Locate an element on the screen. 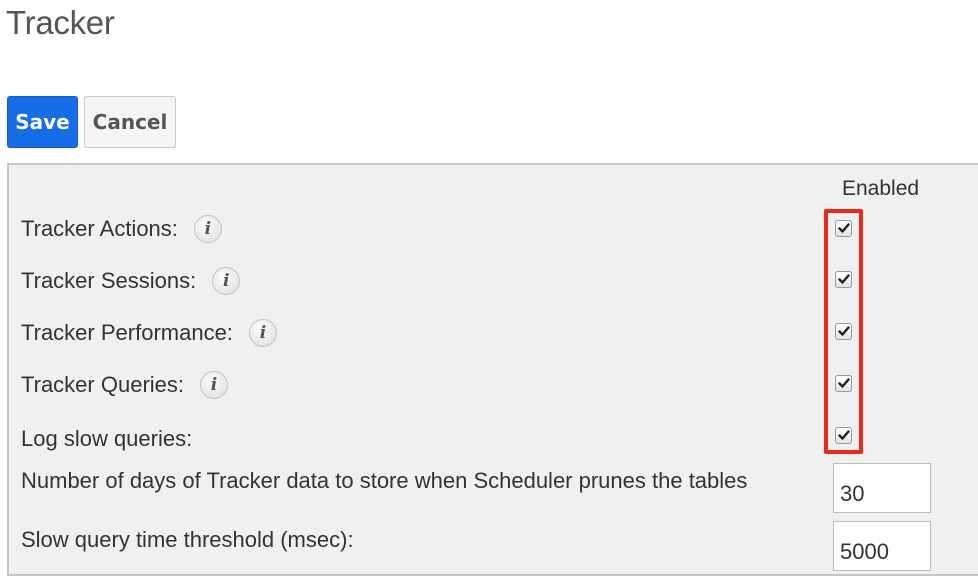  slow-query-threshold-input is located at coordinates (882, 546).